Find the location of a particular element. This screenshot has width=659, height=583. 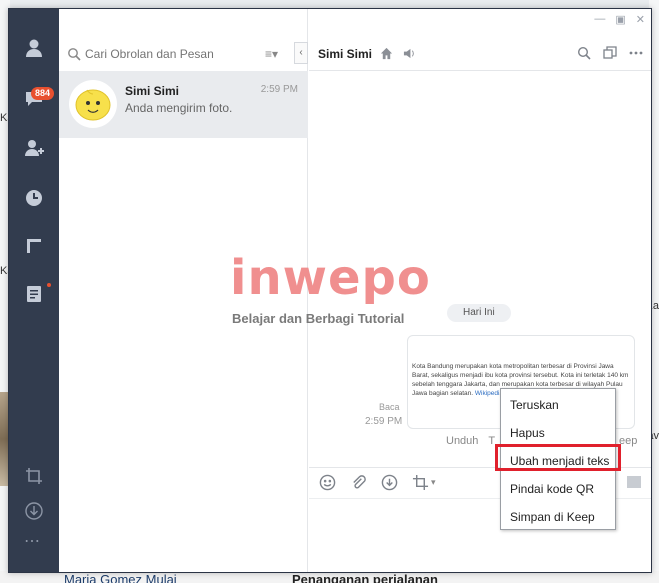

chat-list-item: Simi Simi Anda mengirim foto. 2:59 PM is located at coordinates (183, 104).